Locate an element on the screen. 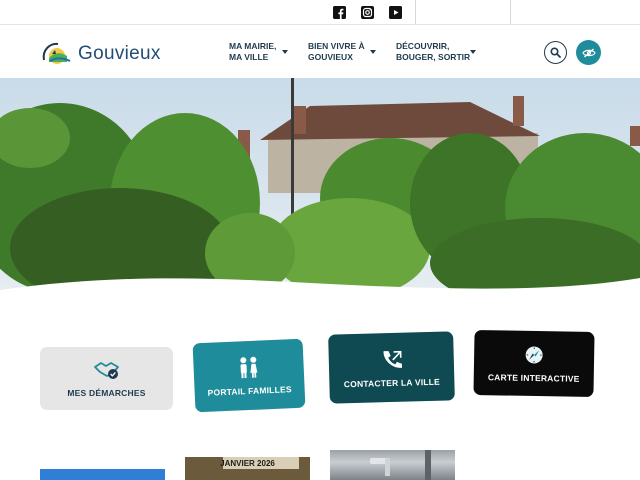 This screenshot has height=480, width=640. nav-label: MA VILLE is located at coordinates (249, 57).